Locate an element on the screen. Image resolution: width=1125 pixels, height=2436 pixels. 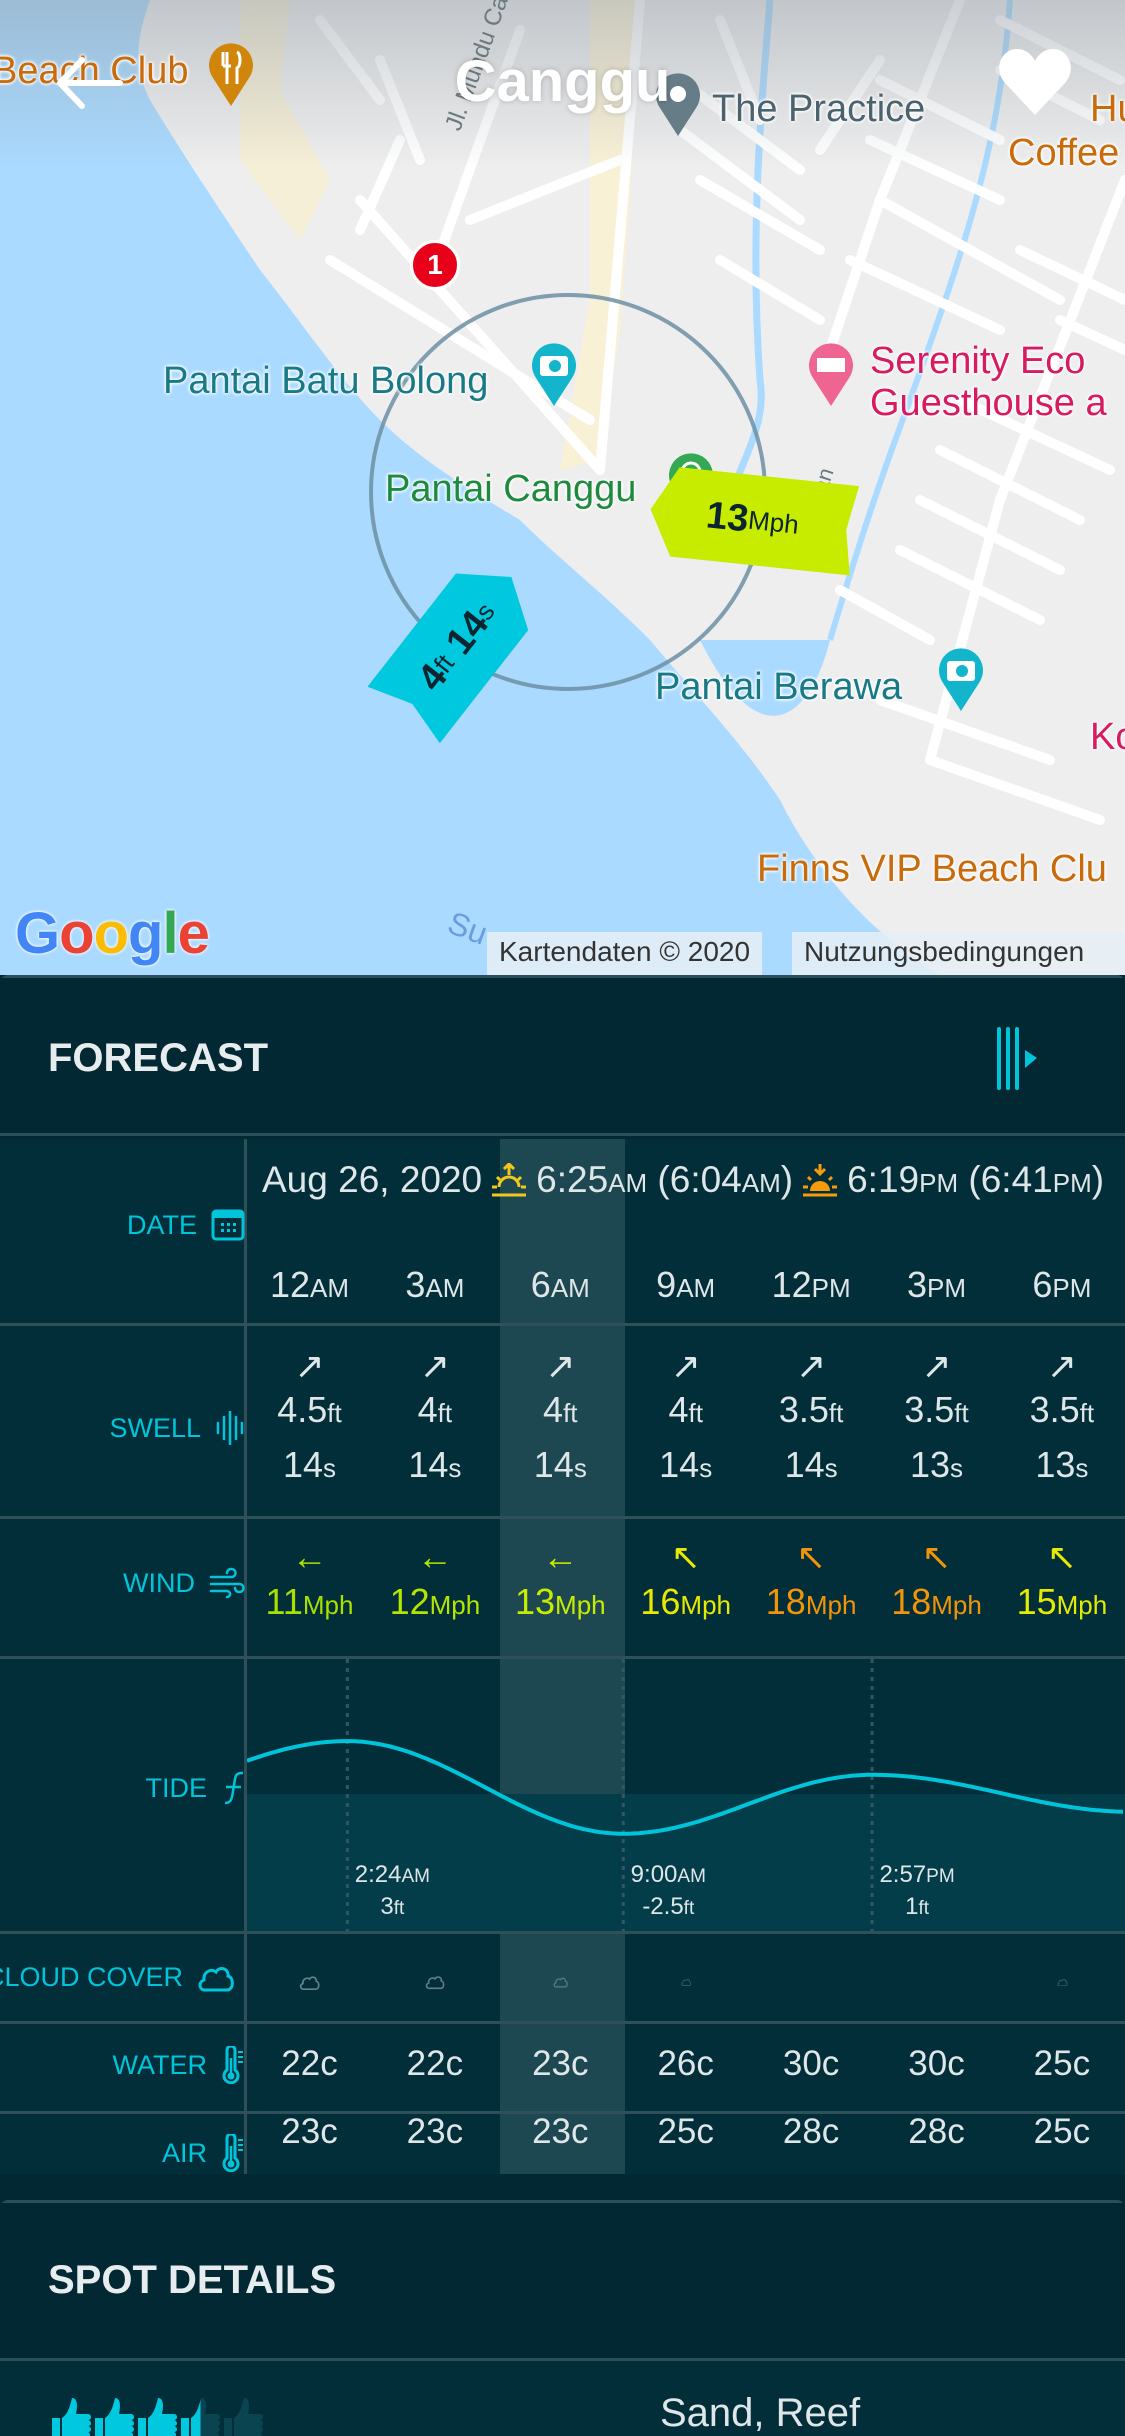
calendar-icon is located at coordinates (228, 1225).